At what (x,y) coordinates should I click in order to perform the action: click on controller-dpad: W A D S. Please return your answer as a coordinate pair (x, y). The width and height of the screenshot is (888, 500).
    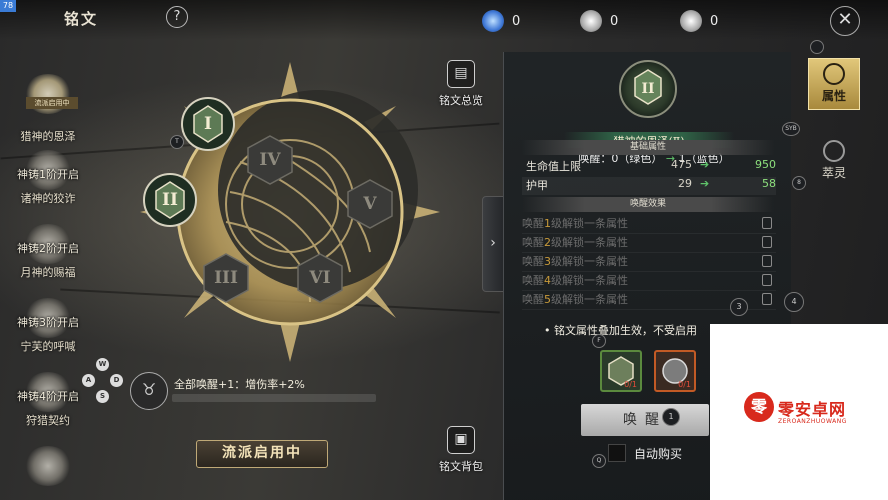
    Looking at the image, I should click on (103, 381).